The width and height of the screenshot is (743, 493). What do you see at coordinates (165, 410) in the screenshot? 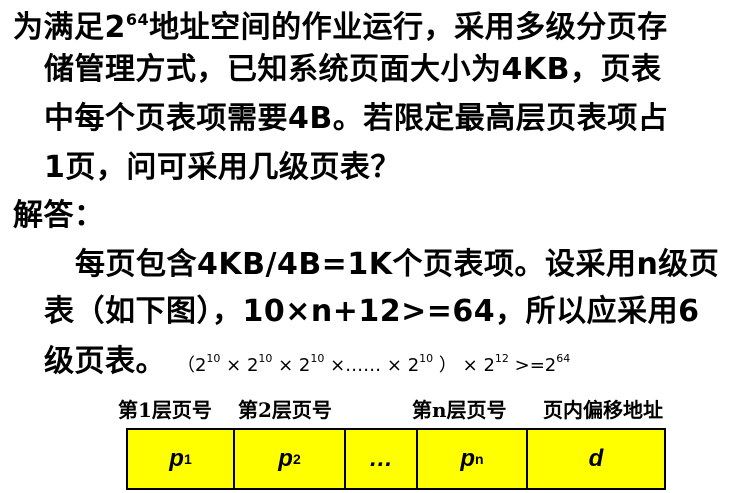
I see `label-level-1: 第1层页号` at bounding box center [165, 410].